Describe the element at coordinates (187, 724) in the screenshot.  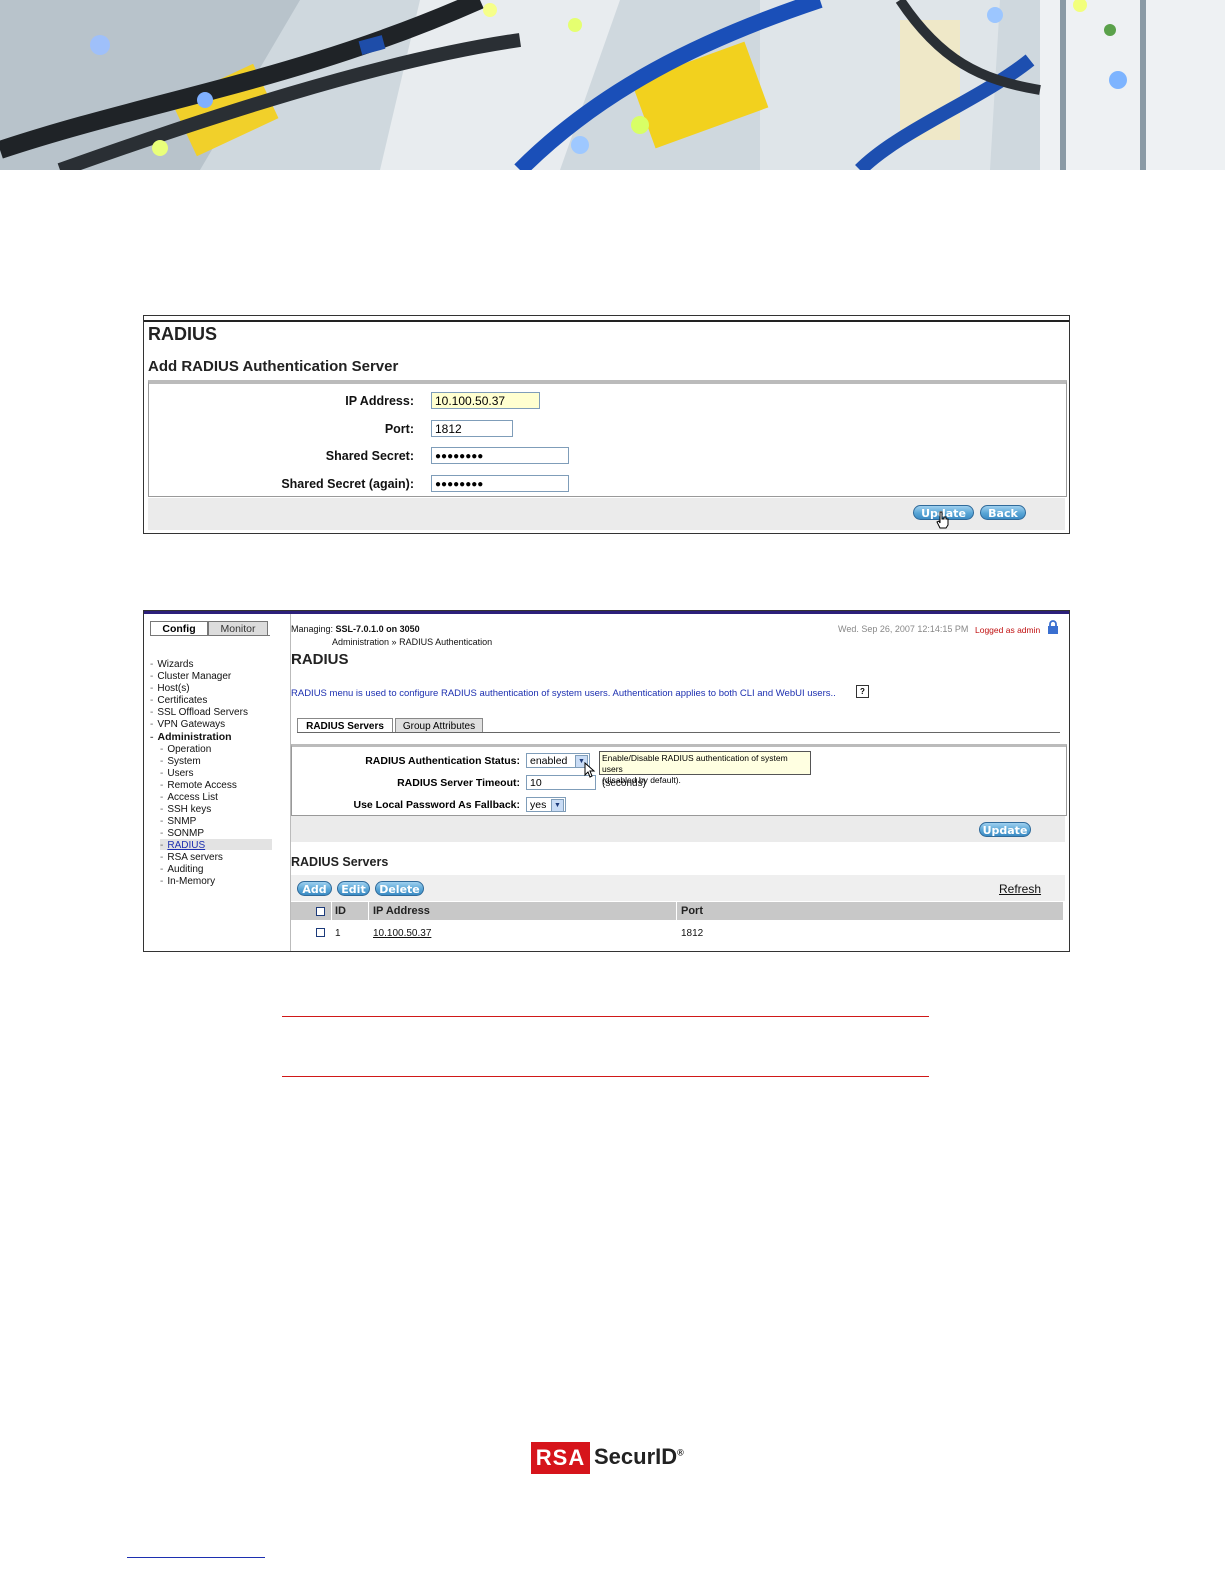
I see `sidebar-item-vpn-gateways: - VPN Gateways` at that location.